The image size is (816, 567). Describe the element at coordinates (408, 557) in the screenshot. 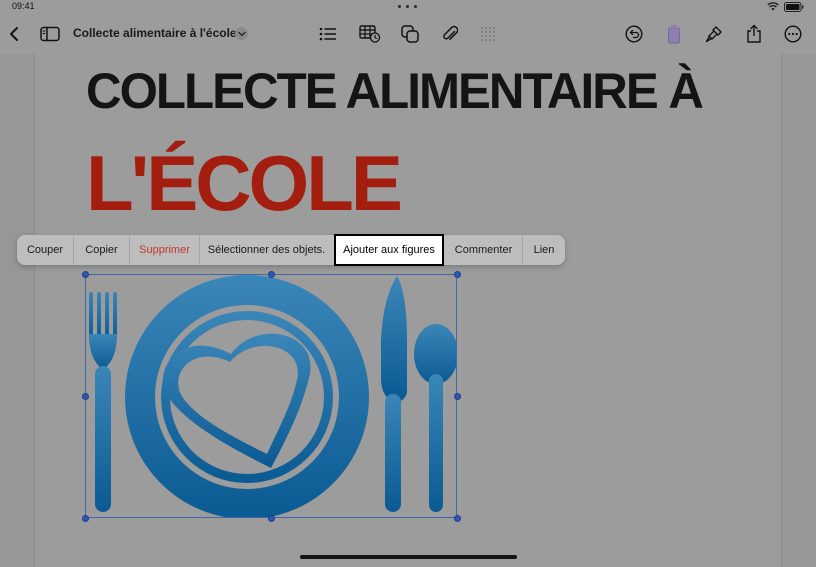

I see `home-indicator` at that location.